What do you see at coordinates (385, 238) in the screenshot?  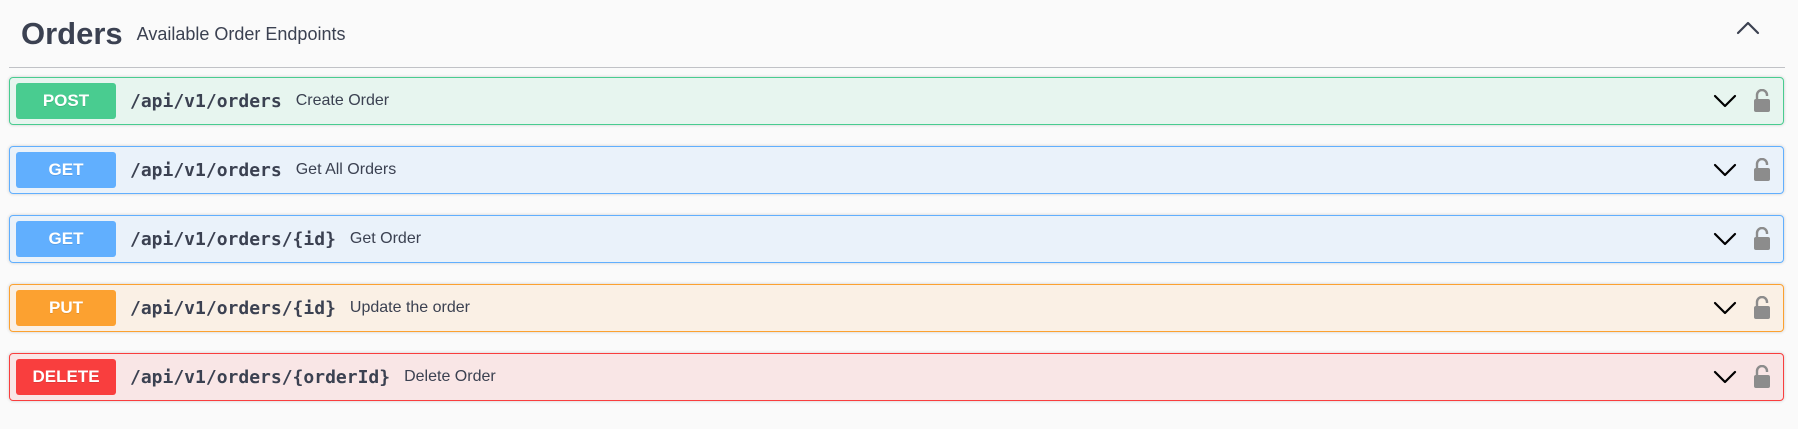 I see `operation-summary: Get Order` at bounding box center [385, 238].